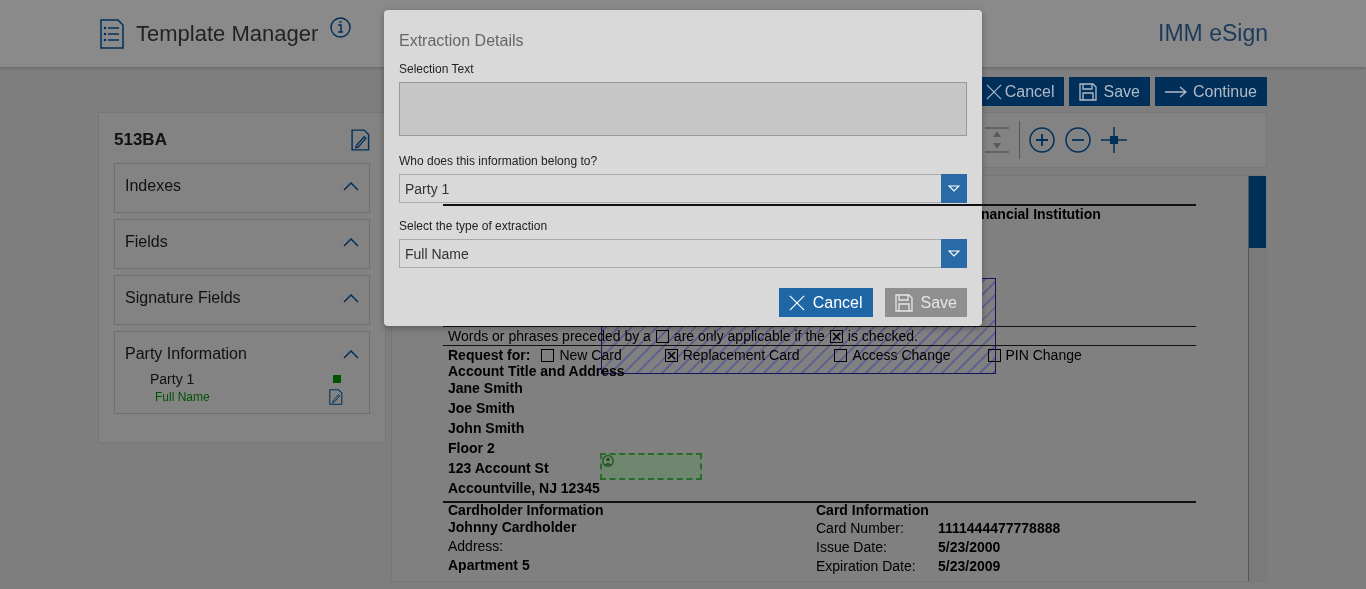 This screenshot has height=589, width=1366. Describe the element at coordinates (186, 354) in the screenshot. I see `section-title: Party Information` at that location.